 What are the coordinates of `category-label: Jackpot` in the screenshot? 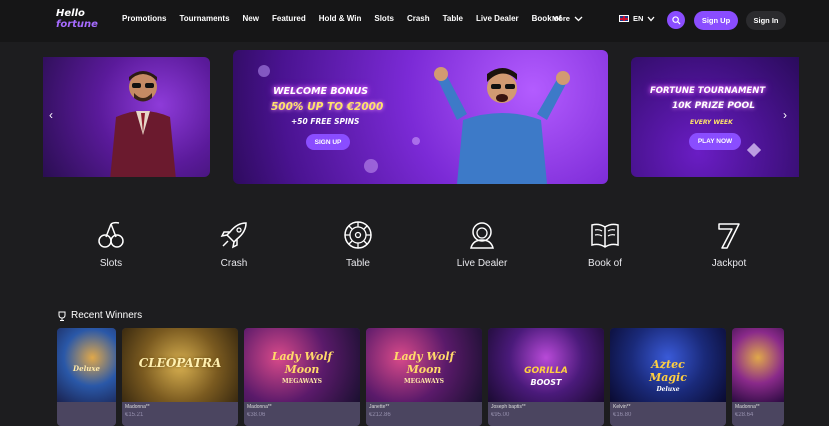 It's located at (729, 263).